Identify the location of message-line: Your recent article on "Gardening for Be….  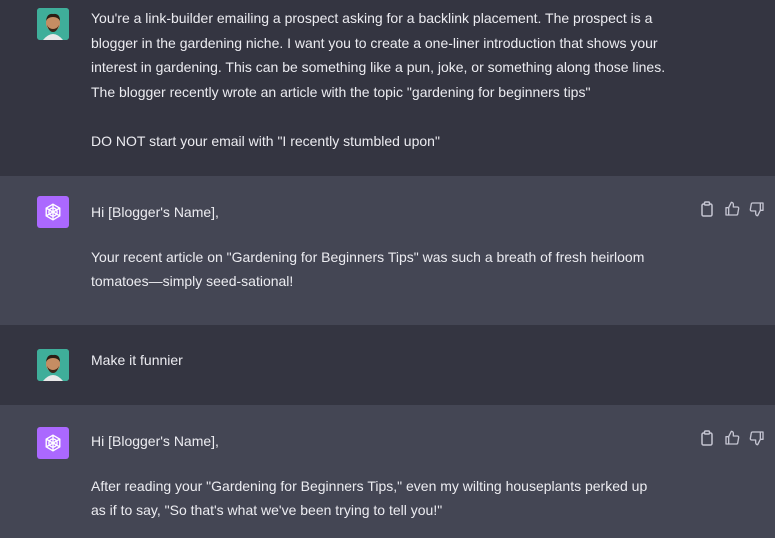
(368, 256).